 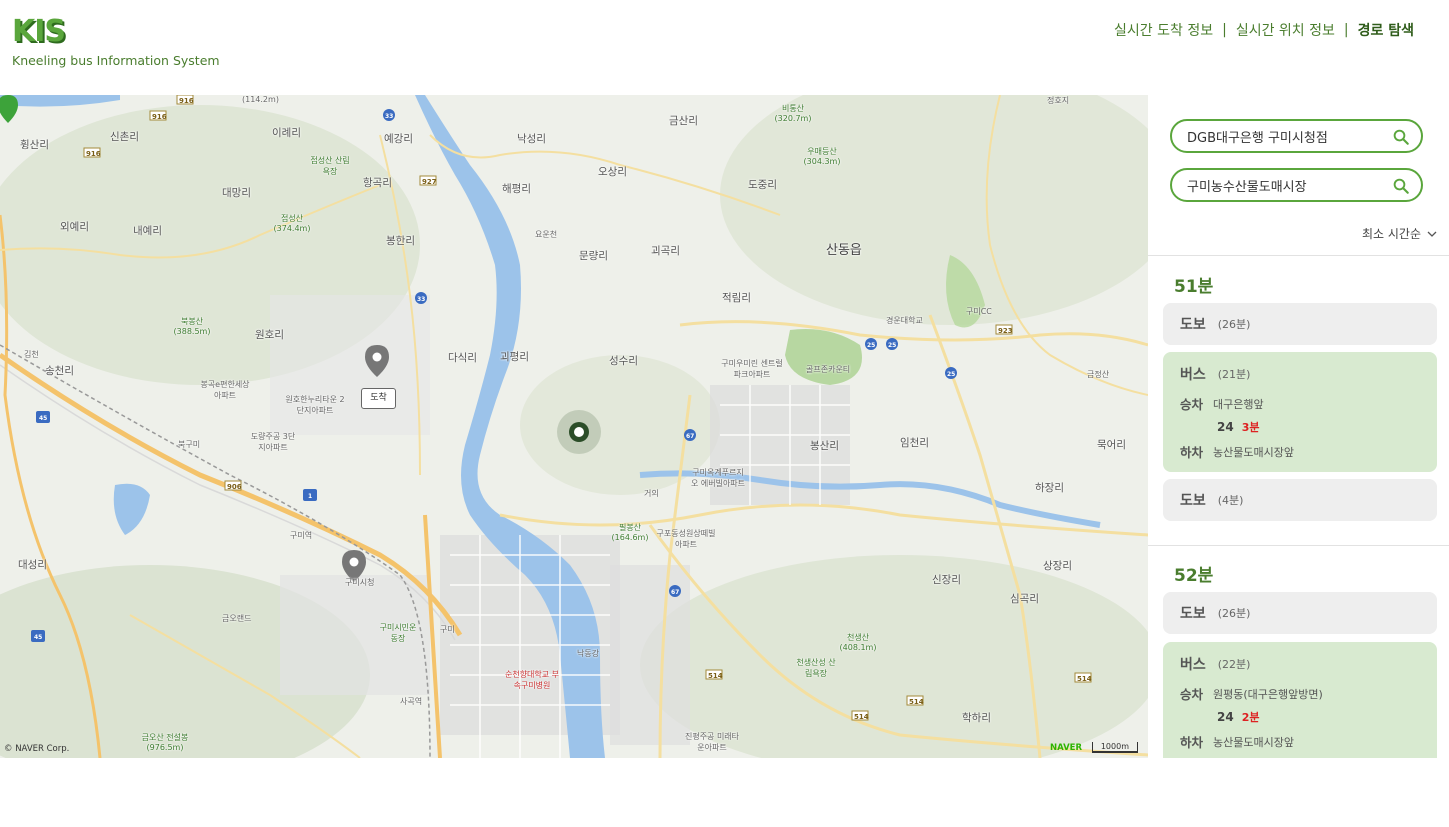 I want to click on map-label: 천생산 (408.1m), so click(x=858, y=642).